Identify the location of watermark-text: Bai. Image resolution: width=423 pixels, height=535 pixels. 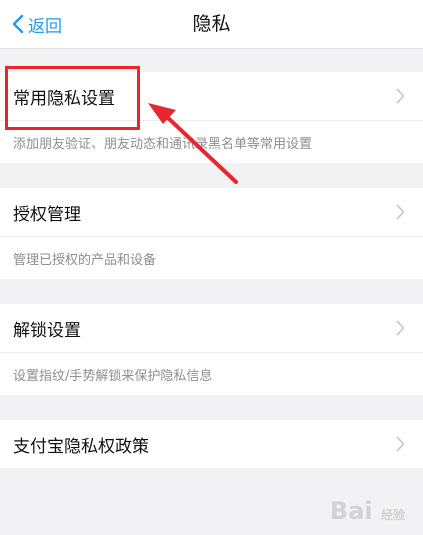
(351, 511).